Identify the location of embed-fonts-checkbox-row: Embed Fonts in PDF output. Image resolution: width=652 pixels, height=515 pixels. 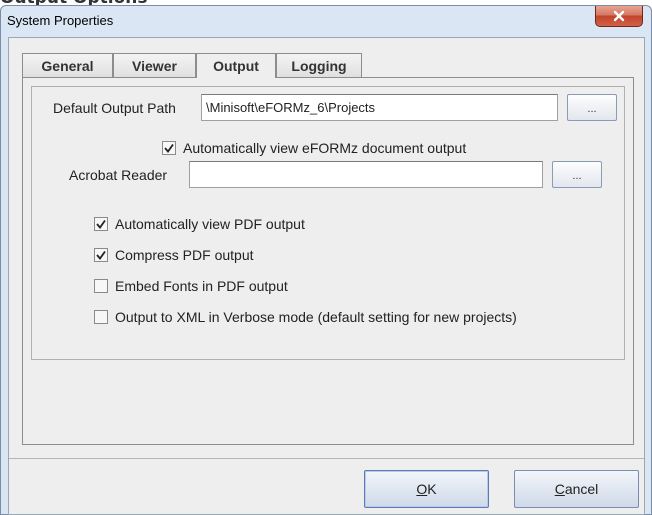
(191, 286).